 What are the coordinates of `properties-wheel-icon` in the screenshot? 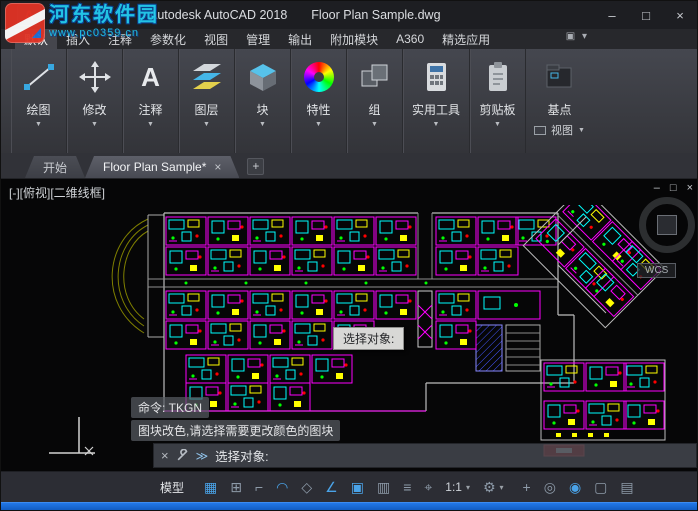 It's located at (318, 77).